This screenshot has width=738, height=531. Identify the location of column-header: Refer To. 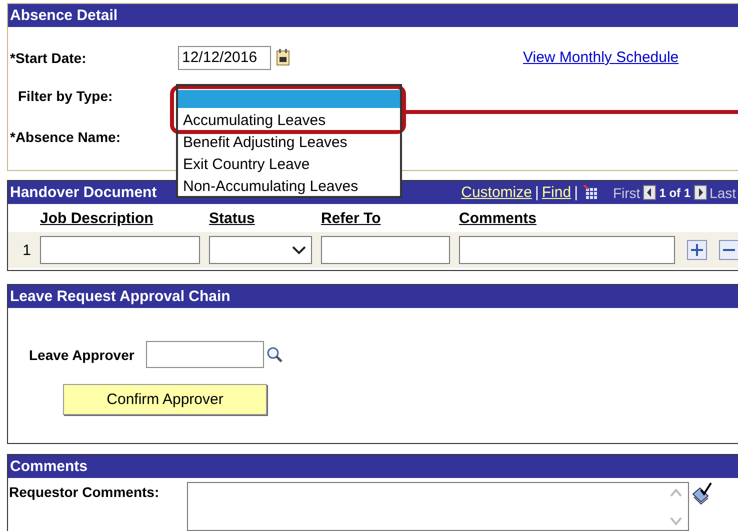
(385, 218).